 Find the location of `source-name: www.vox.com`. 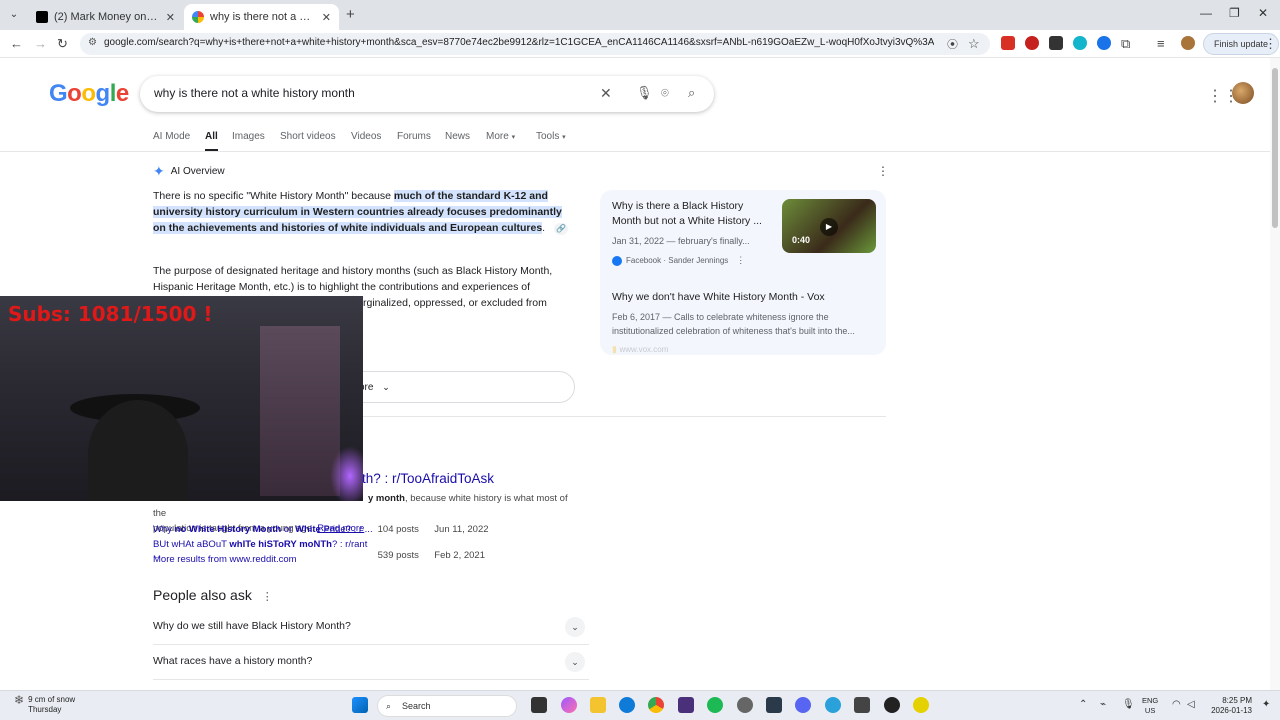

source-name: www.vox.com is located at coordinates (644, 349).